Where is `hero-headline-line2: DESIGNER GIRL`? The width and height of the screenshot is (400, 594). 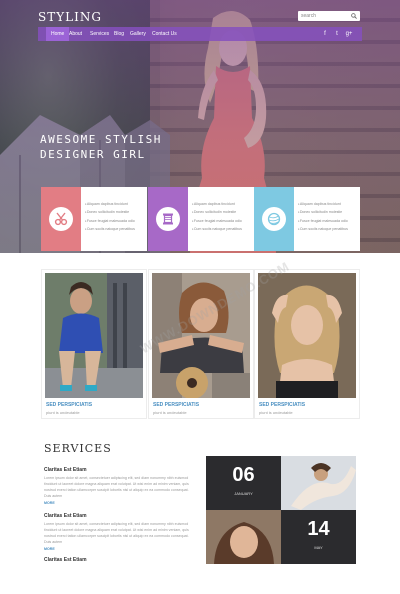
hero-headline-line2: DESIGNER GIRL is located at coordinates (93, 154).